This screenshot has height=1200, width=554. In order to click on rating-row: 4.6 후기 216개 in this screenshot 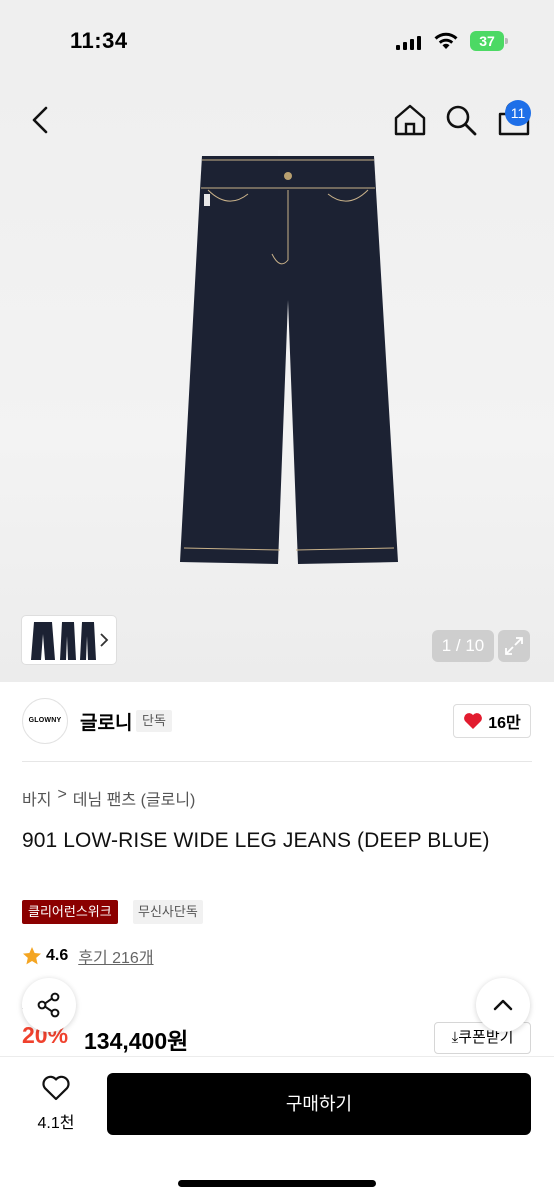, I will do `click(88, 956)`.